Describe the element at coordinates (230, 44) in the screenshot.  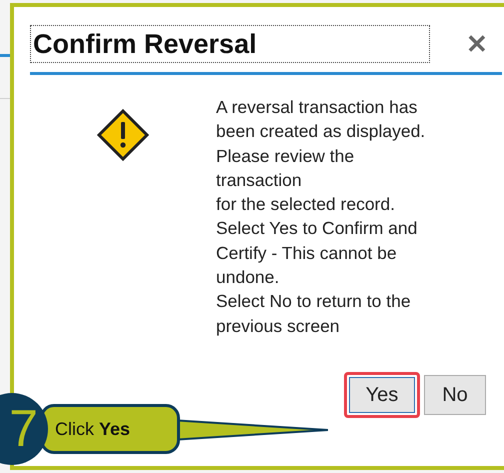
I see `dialog-title: Confirm Reversal` at that location.